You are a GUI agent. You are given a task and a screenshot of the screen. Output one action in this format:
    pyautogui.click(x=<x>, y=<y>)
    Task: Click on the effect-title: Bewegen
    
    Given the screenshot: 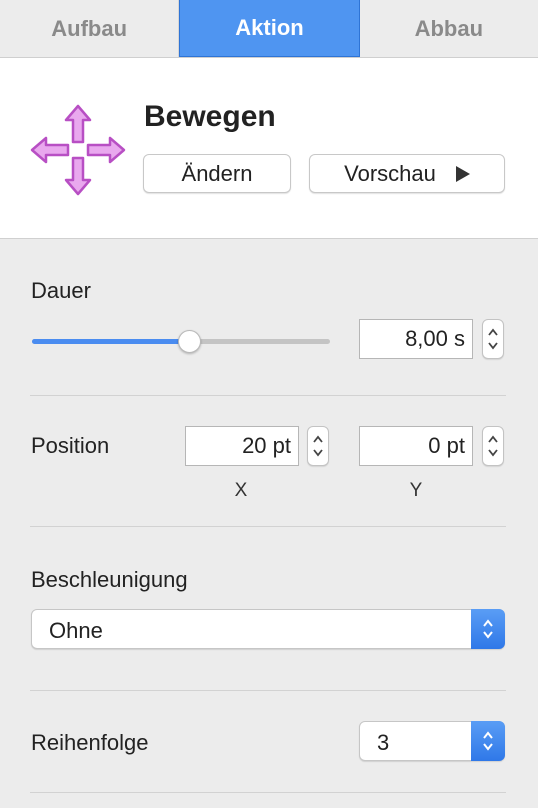 What is the action you would take?
    pyautogui.click(x=210, y=116)
    